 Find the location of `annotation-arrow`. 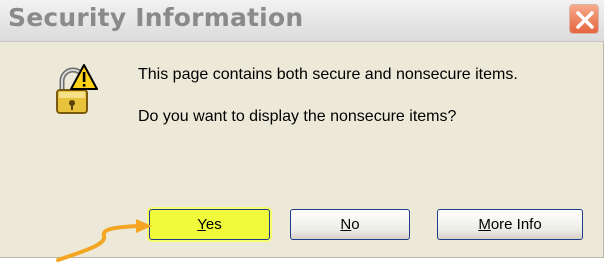

annotation-arrow is located at coordinates (104, 240).